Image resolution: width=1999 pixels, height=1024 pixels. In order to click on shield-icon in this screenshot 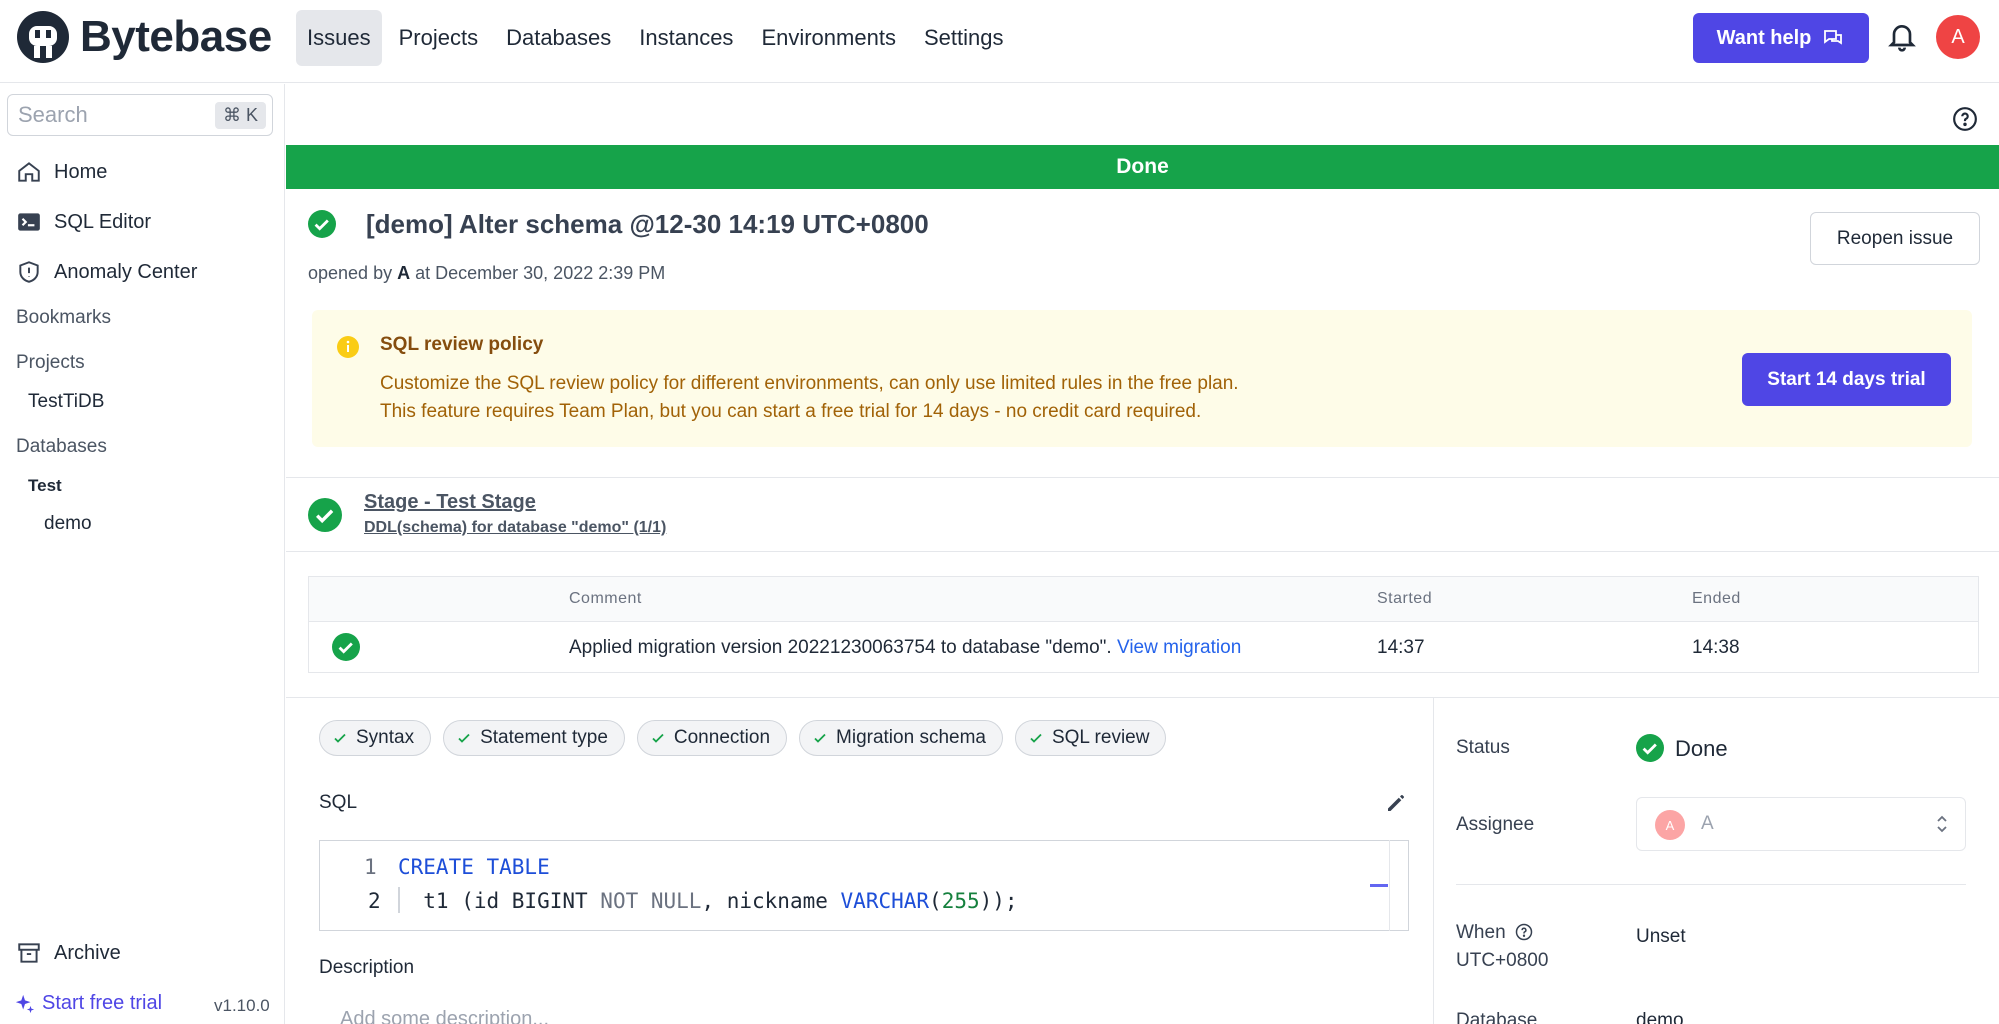, I will do `click(29, 272)`.